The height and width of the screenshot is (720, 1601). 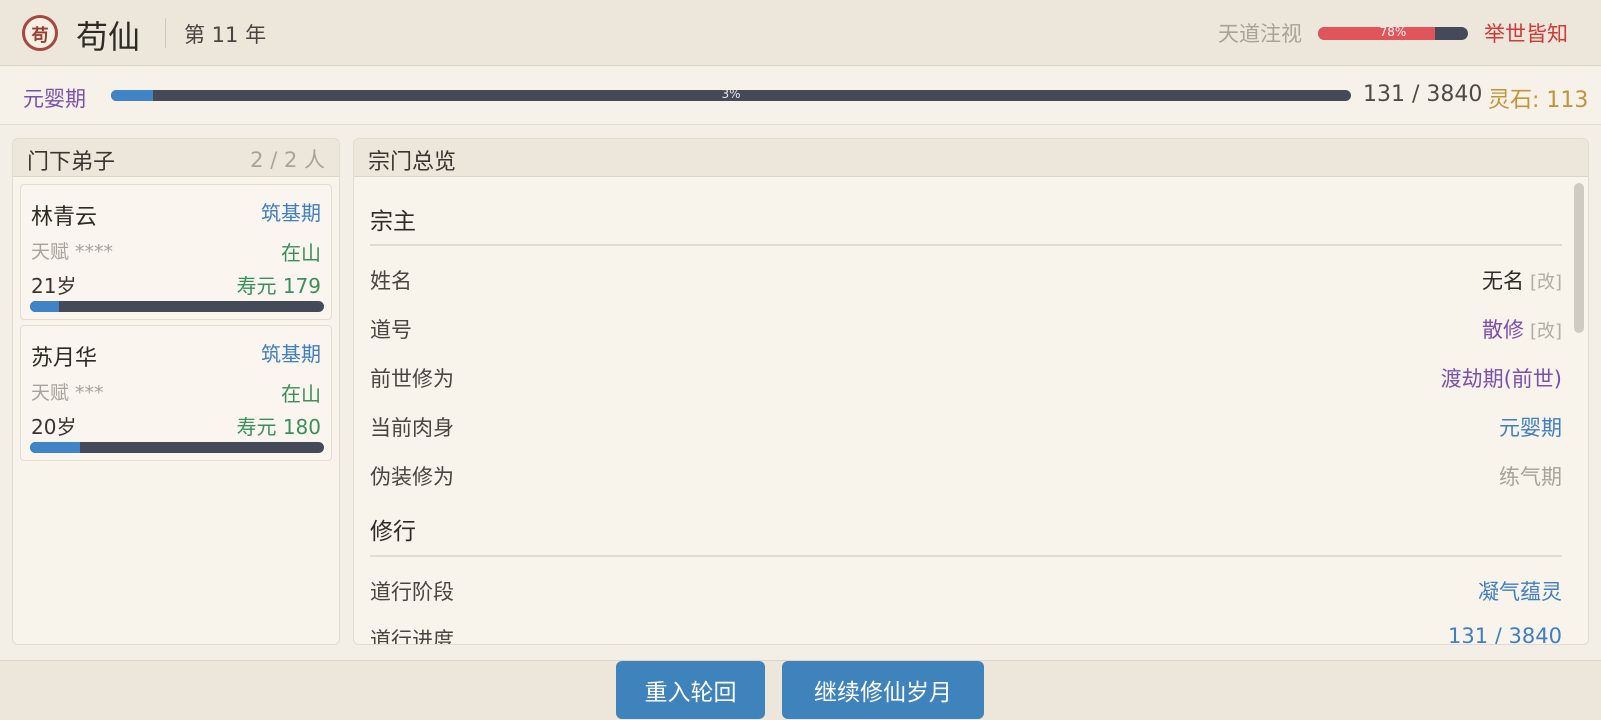 What do you see at coordinates (412, 477) in the screenshot?
I see `row-label-disguise: 伪装修为` at bounding box center [412, 477].